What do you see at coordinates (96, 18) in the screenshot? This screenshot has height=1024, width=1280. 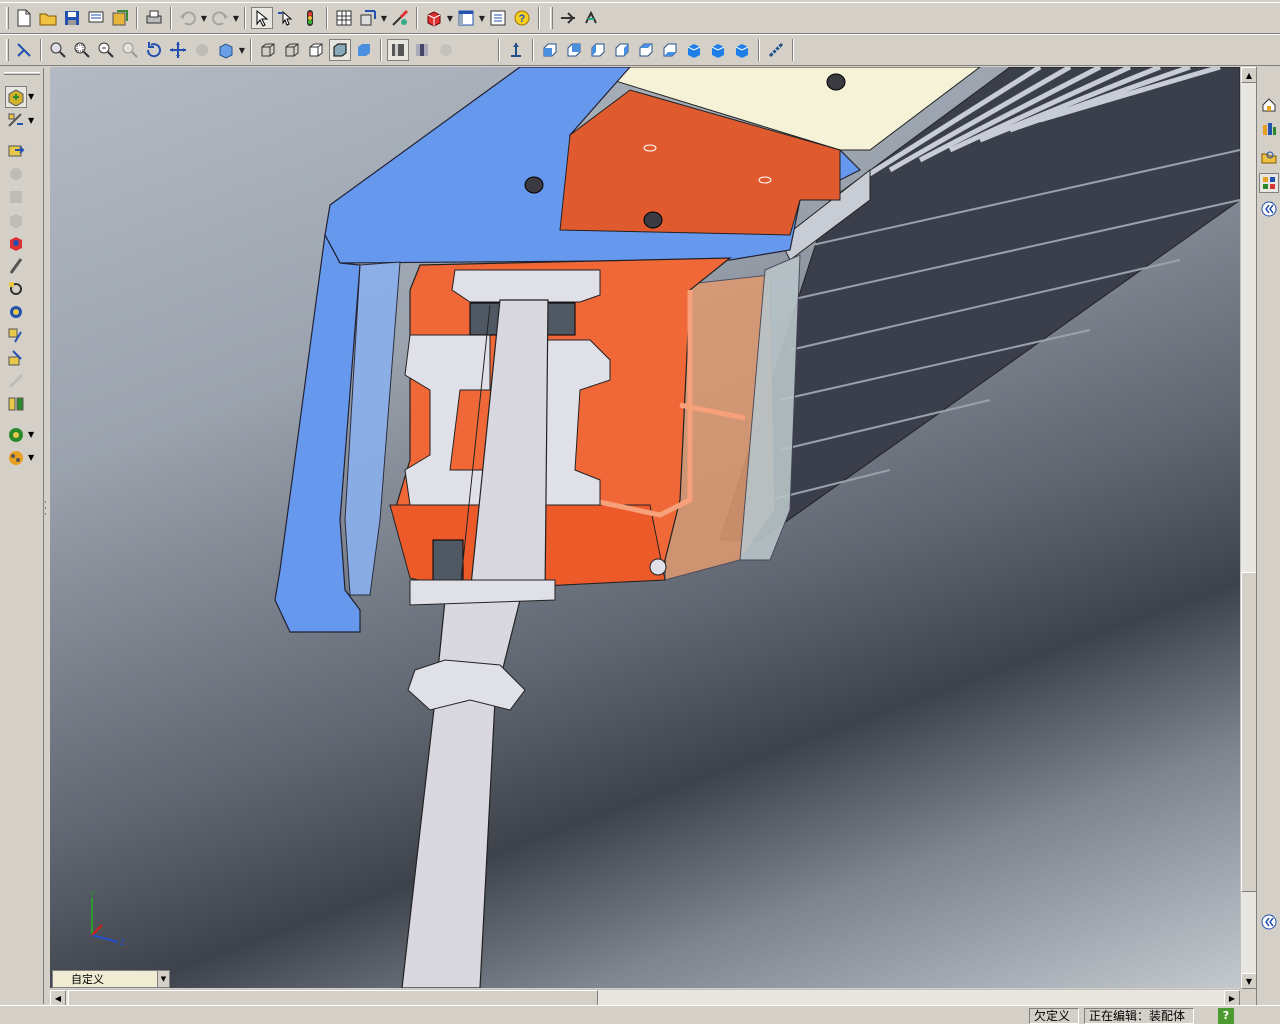 I see `print-setup-icon` at bounding box center [96, 18].